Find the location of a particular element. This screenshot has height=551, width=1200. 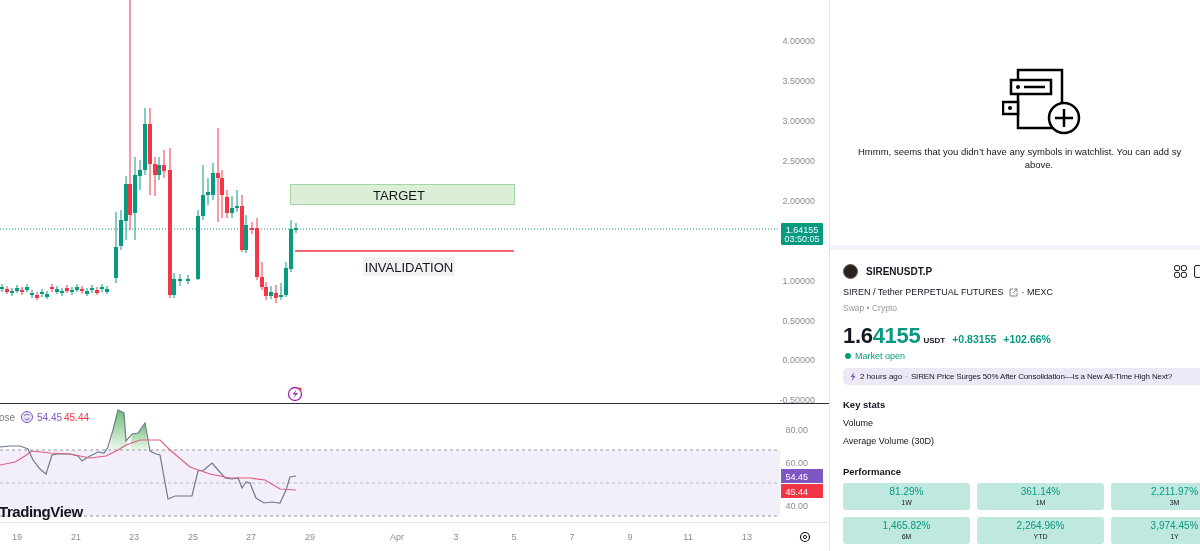

time-axis-label: 21 is located at coordinates (76, 537).